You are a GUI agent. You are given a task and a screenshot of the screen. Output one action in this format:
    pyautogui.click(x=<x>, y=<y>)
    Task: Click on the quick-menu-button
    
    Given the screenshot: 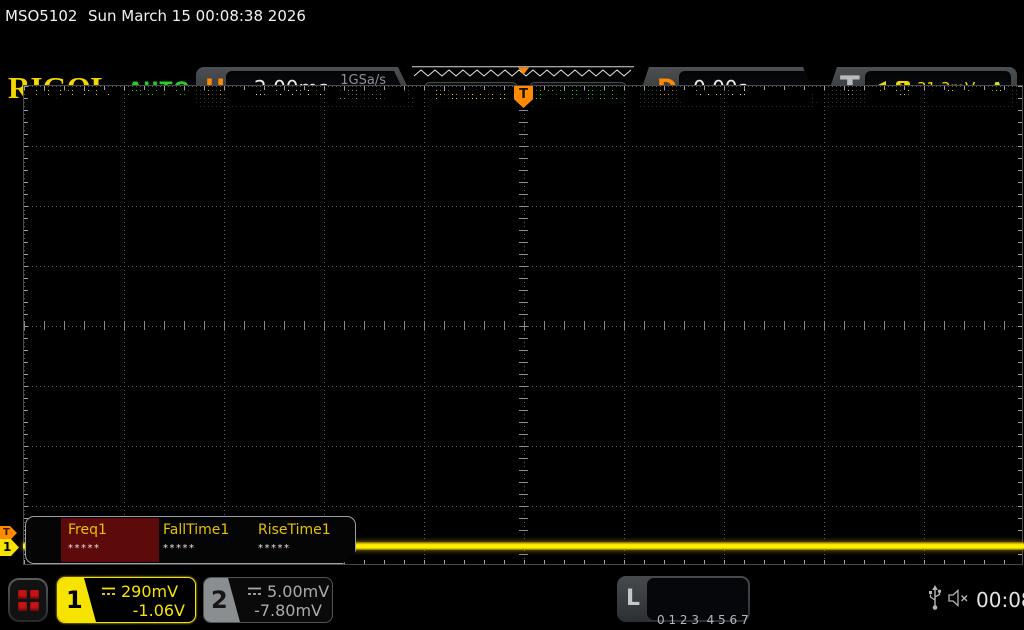 What is the action you would take?
    pyautogui.click(x=28, y=600)
    